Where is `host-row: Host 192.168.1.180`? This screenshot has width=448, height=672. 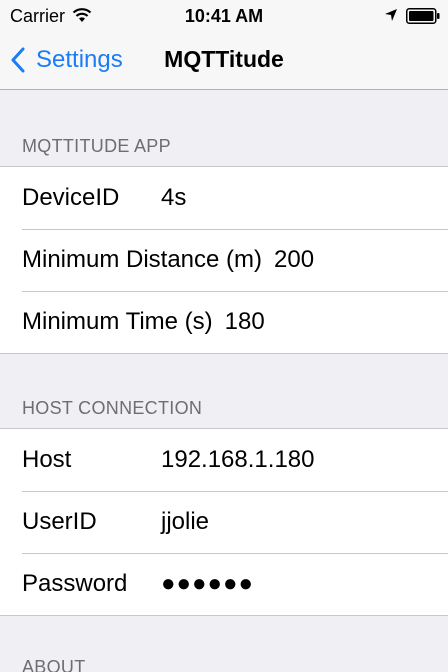
host-row: Host 192.168.1.180 is located at coordinates (224, 460).